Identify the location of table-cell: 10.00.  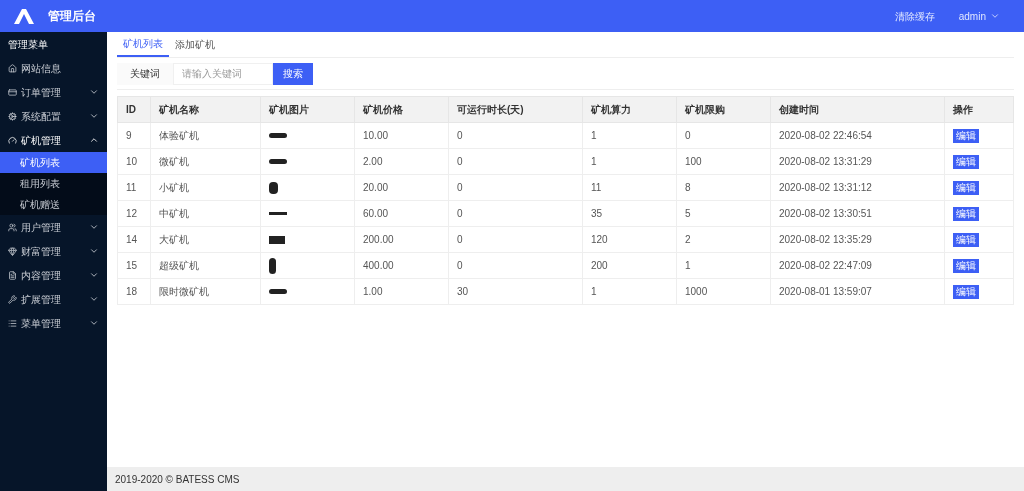
(376, 135).